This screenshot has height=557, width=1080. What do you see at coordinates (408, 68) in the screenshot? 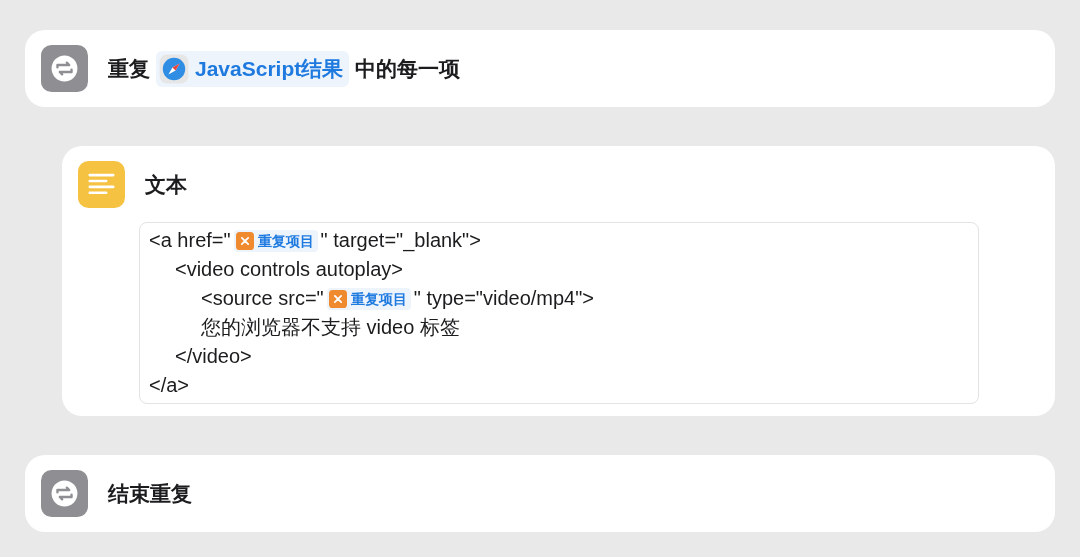
I see `action-title: 中的每一项` at bounding box center [408, 68].